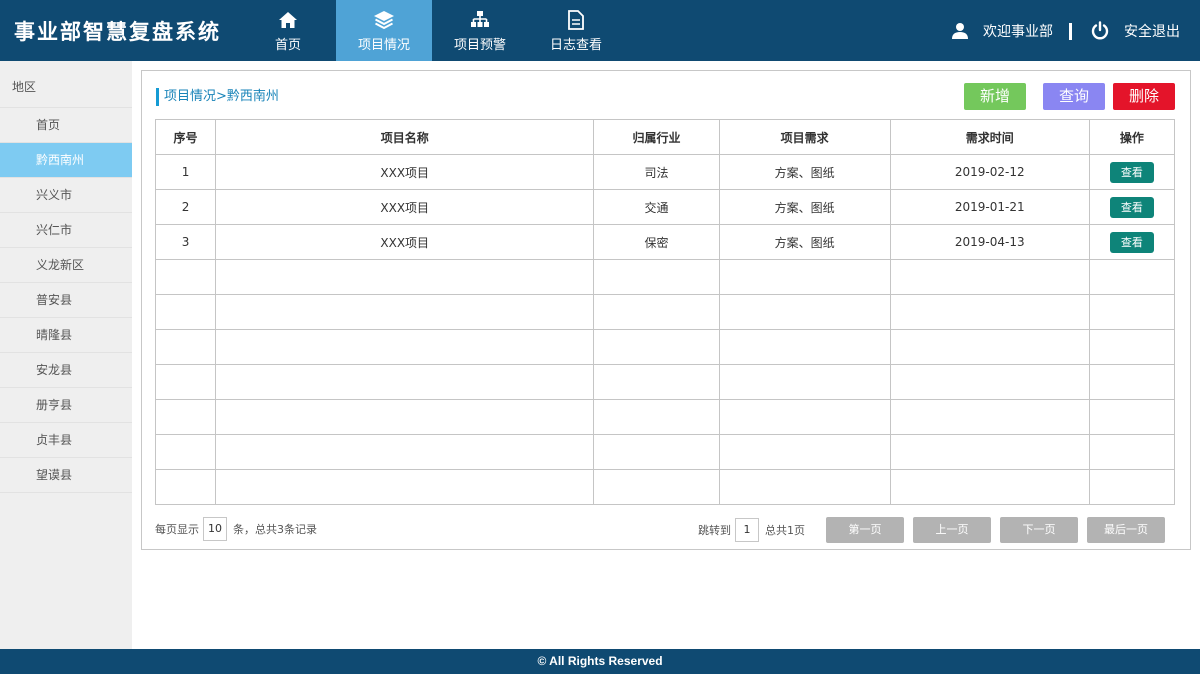 This screenshot has height=674, width=1200. Describe the element at coordinates (1039, 530) in the screenshot. I see `next-page-button: 下一页` at that location.